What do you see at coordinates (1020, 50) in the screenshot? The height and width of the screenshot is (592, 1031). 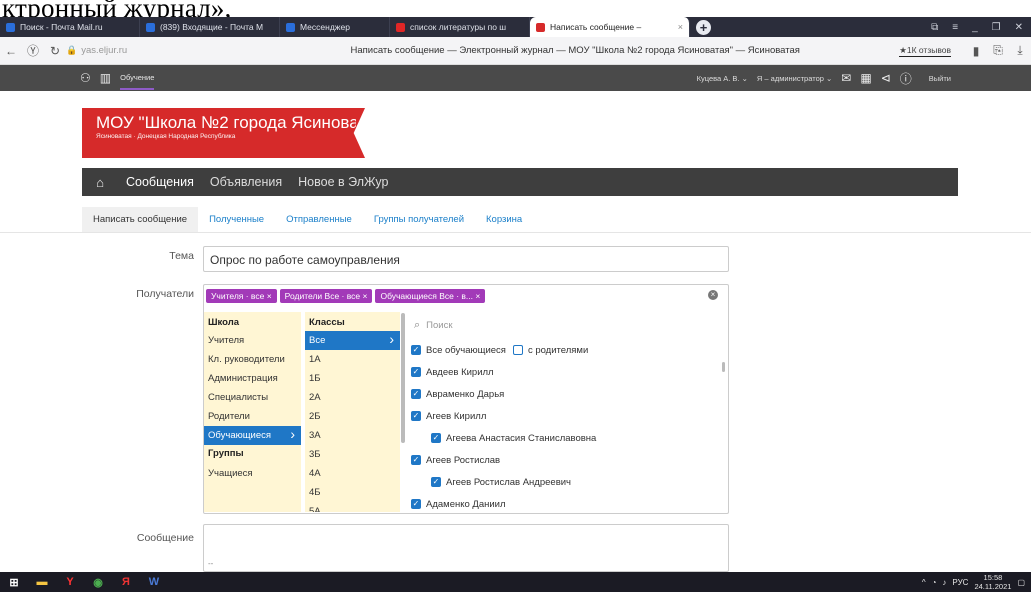 I see `download-icon: ⤓` at bounding box center [1020, 50].